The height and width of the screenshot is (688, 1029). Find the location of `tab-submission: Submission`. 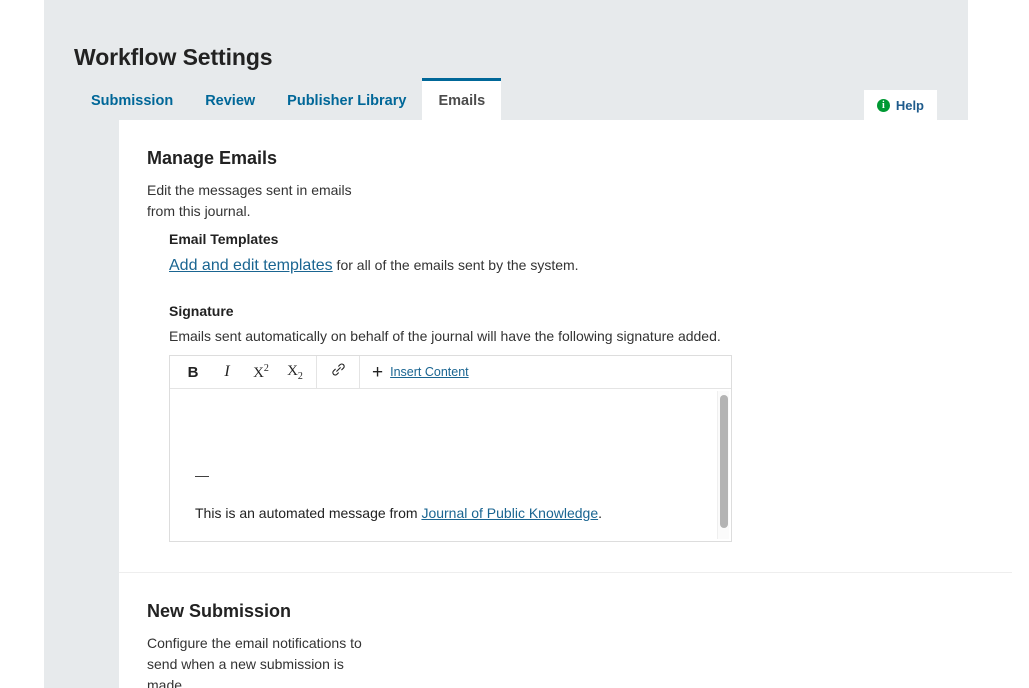

tab-submission: Submission is located at coordinates (132, 99).